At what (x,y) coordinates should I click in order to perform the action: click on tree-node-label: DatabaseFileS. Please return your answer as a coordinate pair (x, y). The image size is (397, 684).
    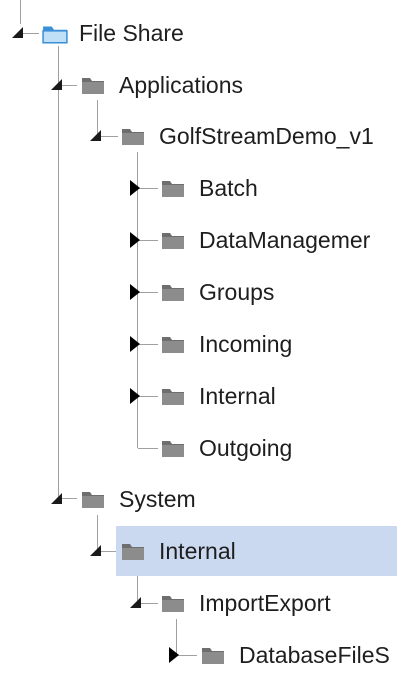
    Looking at the image, I should click on (314, 655).